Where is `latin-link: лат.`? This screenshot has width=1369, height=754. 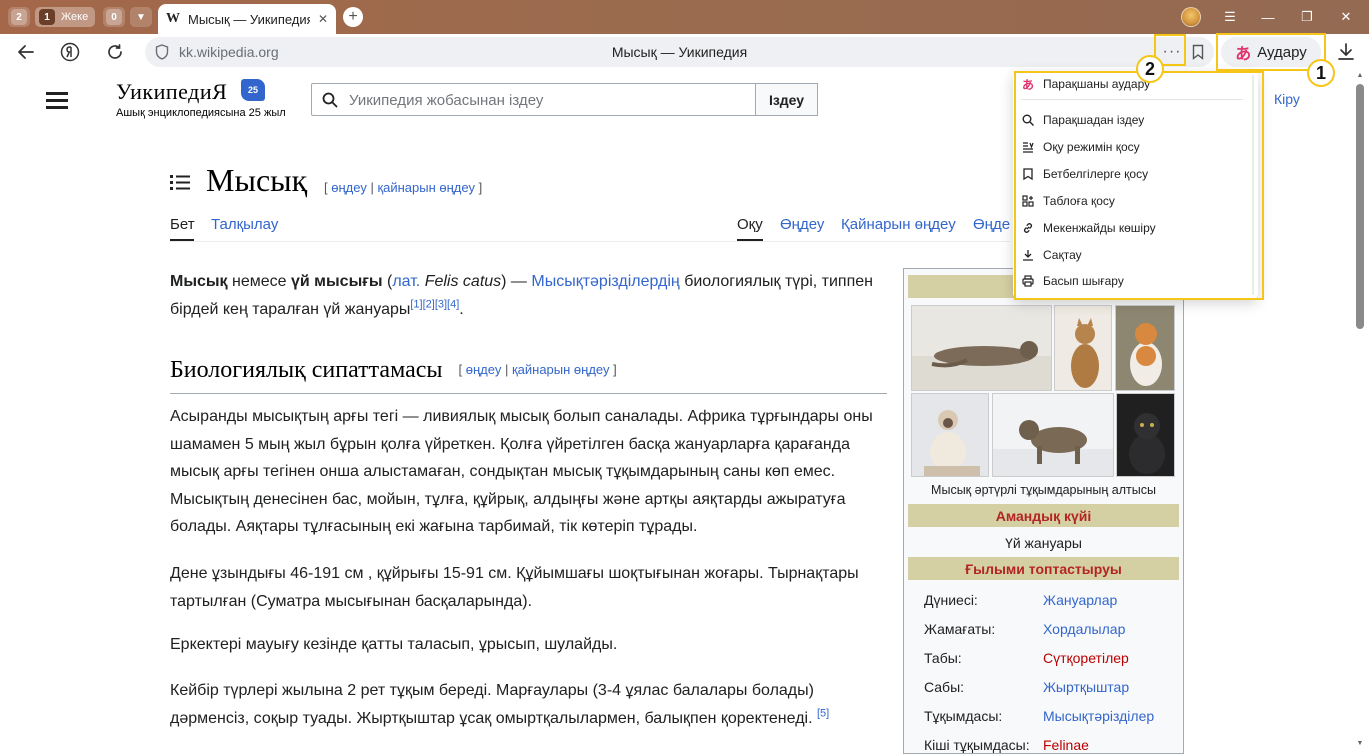
latin-link: лат. is located at coordinates (406, 281).